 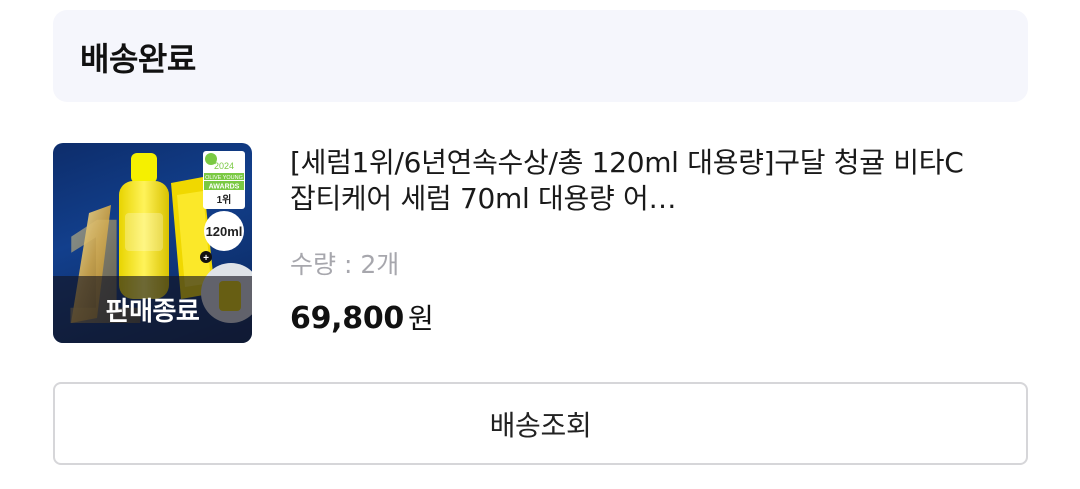 What do you see at coordinates (224, 199) in the screenshot?
I see `award-rank: 1위` at bounding box center [224, 199].